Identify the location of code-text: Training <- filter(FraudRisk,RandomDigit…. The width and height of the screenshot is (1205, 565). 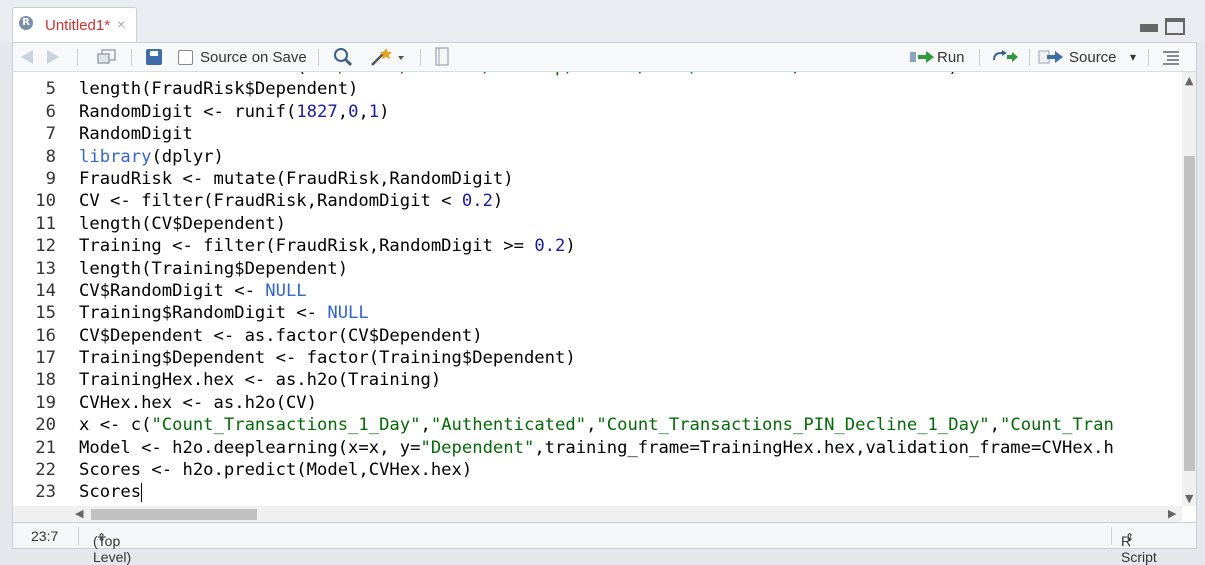
(327, 246).